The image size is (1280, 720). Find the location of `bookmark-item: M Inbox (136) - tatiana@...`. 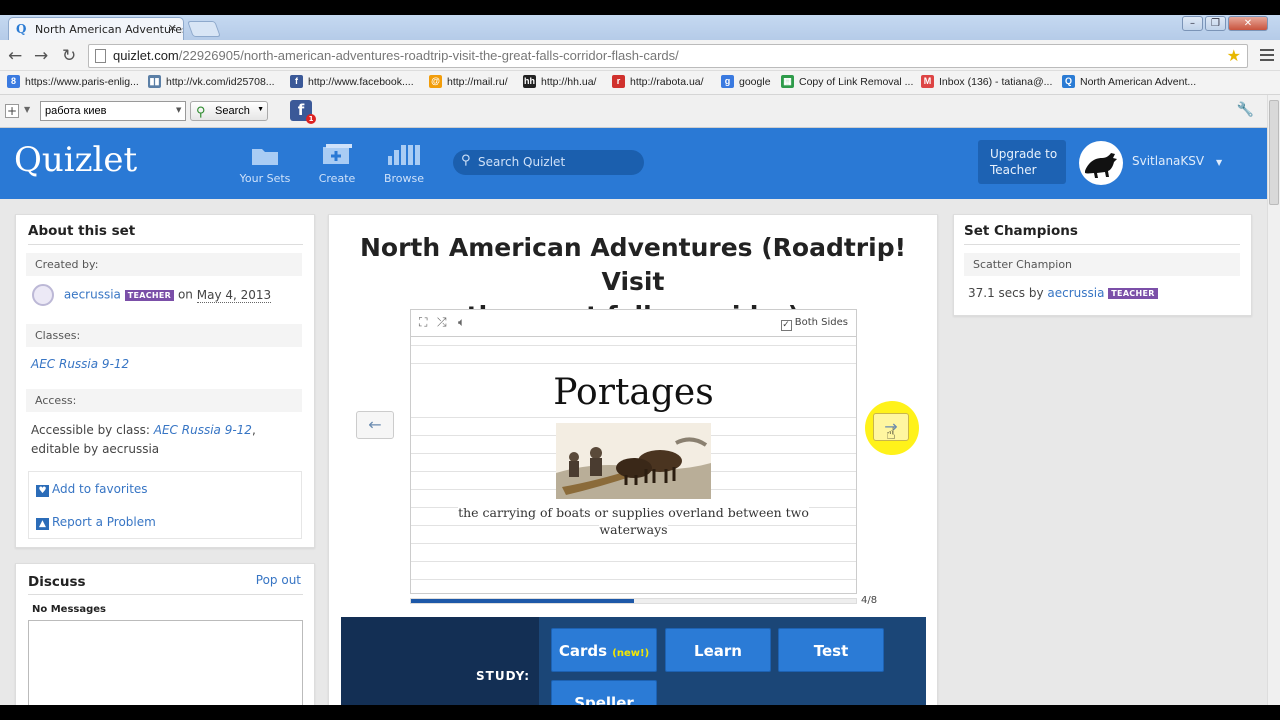

bookmark-item: M Inbox (136) - tatiana@... is located at coordinates (986, 81).